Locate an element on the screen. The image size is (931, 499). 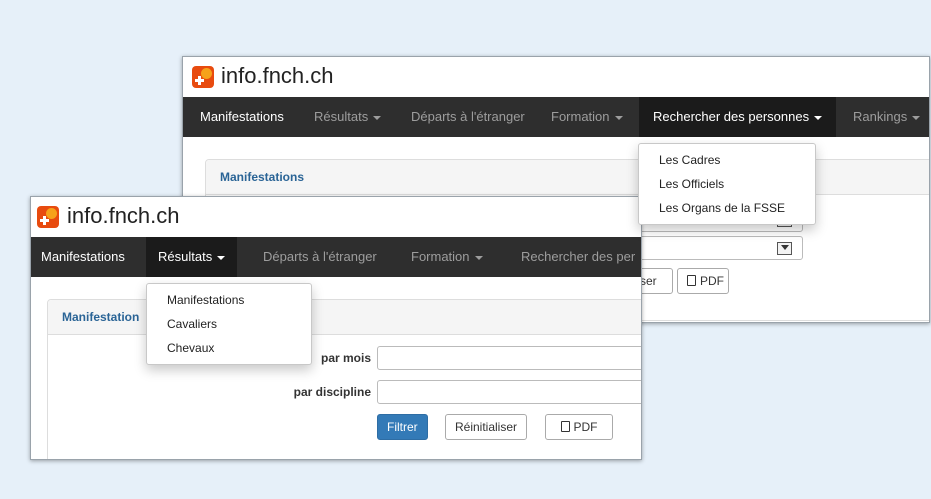
dropdown-item-les-officiels: Les Officiels is located at coordinates (727, 184).